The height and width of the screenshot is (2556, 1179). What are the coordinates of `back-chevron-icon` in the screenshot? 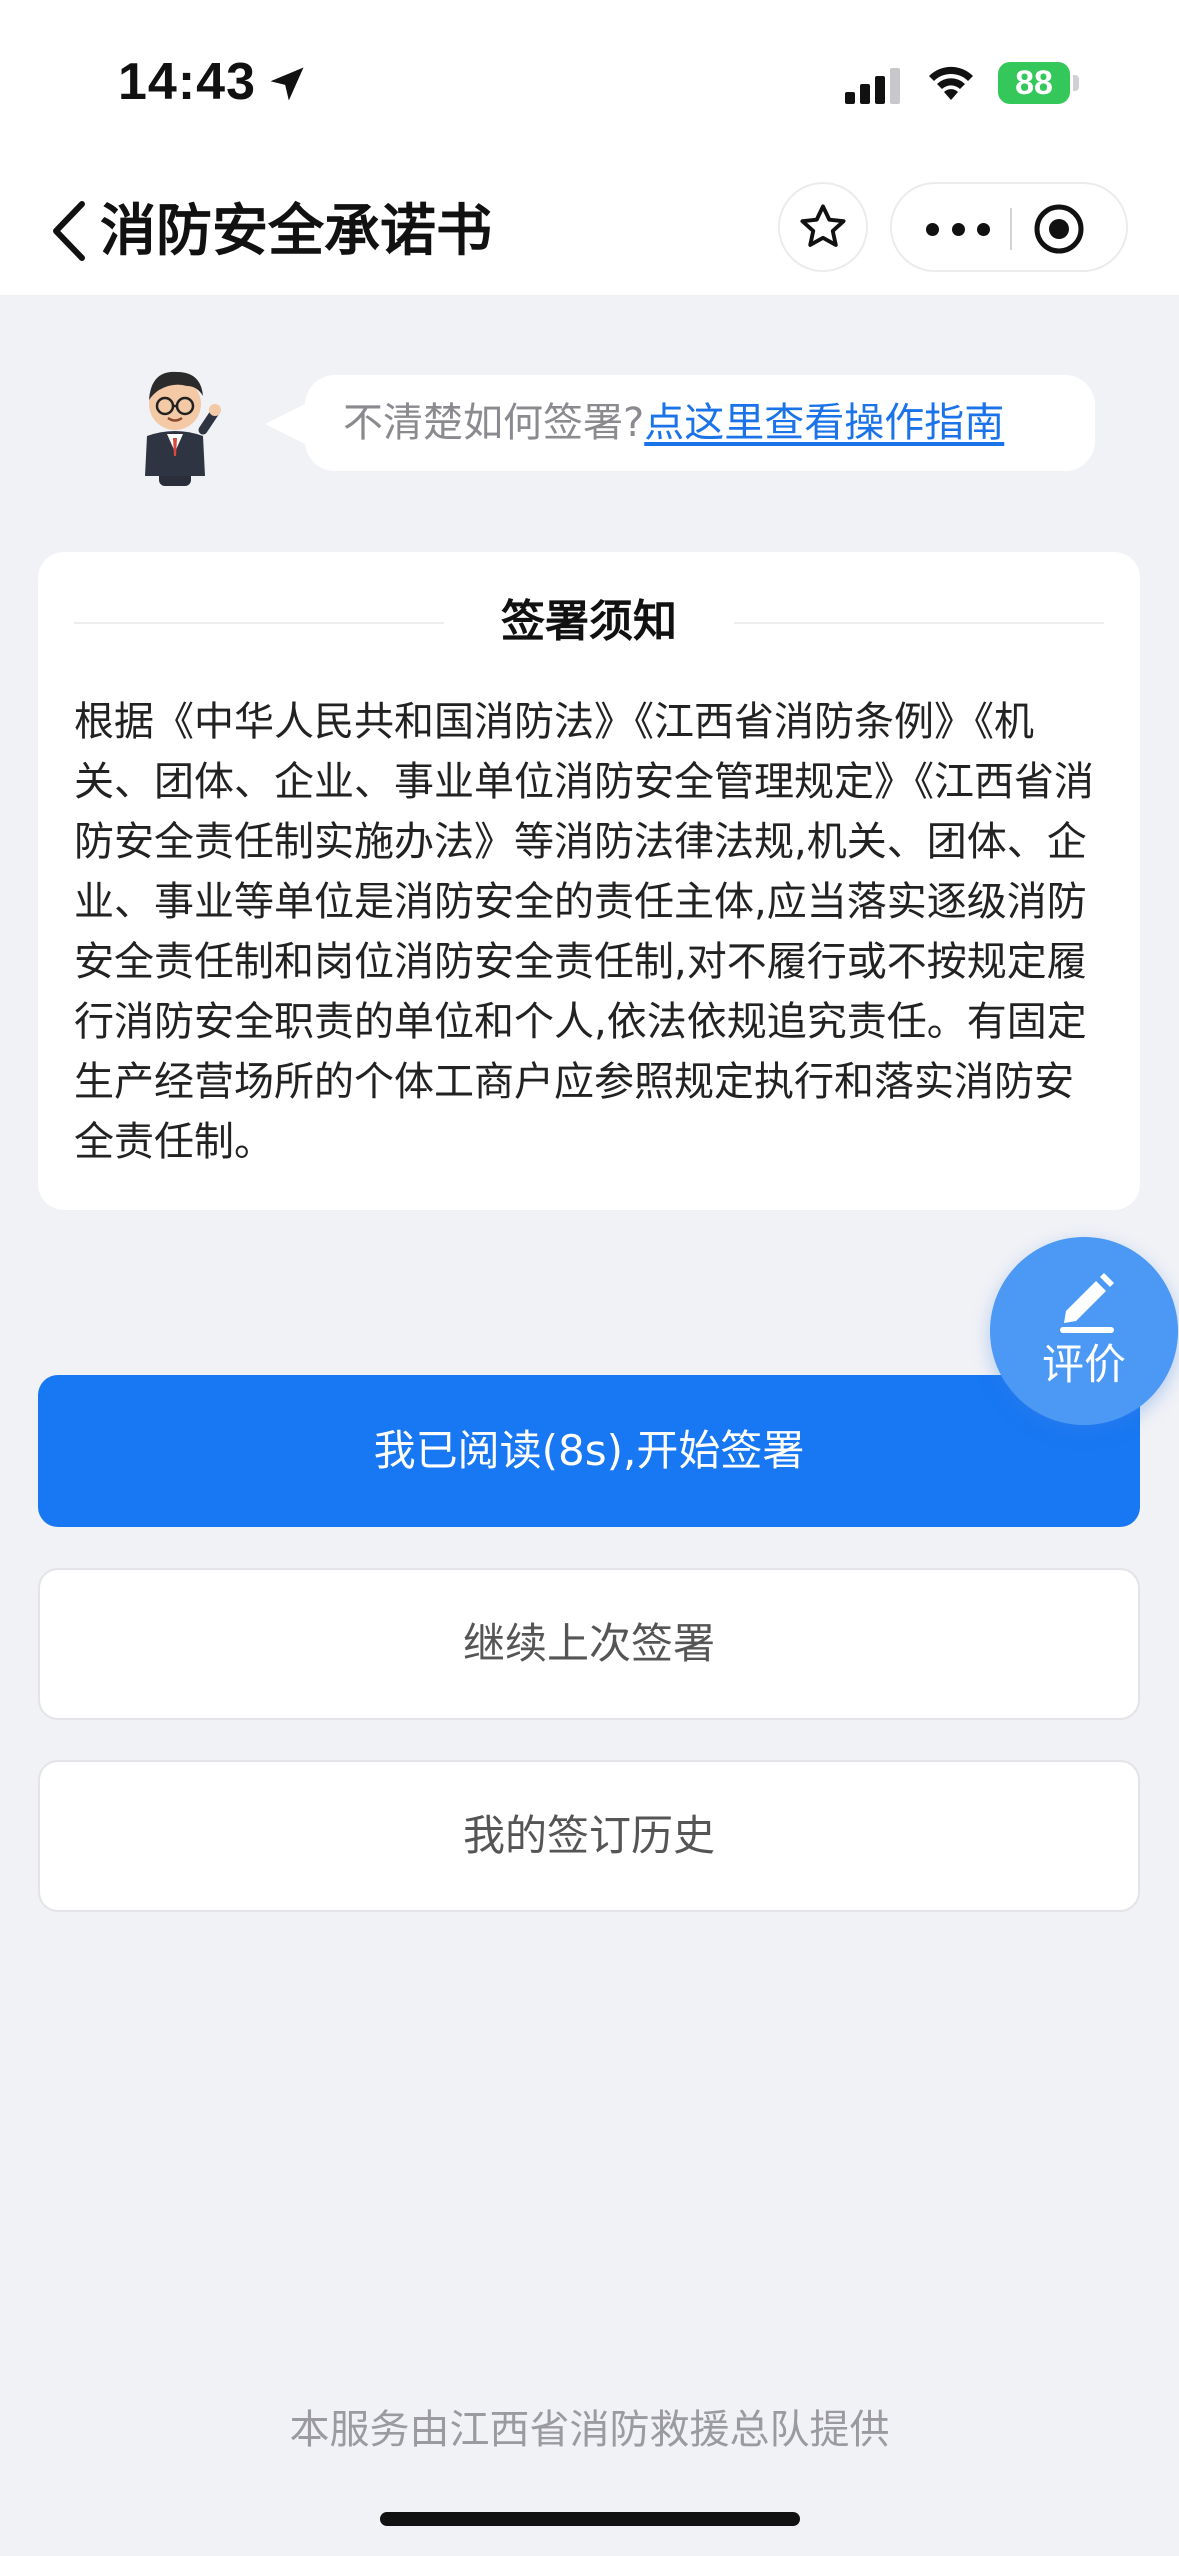 It's located at (68, 231).